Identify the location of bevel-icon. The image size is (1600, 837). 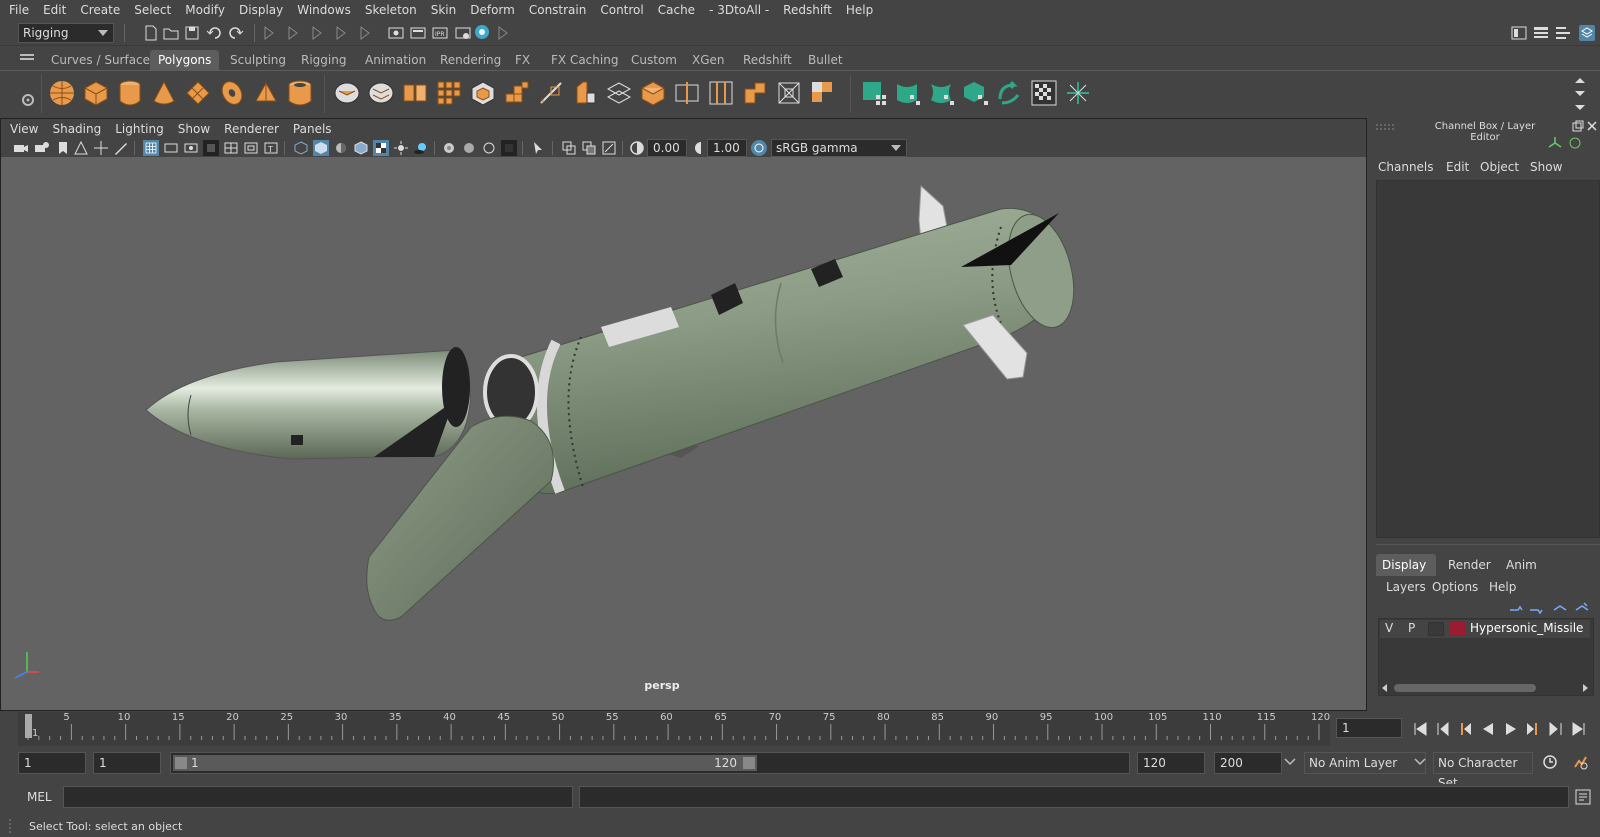
(585, 93).